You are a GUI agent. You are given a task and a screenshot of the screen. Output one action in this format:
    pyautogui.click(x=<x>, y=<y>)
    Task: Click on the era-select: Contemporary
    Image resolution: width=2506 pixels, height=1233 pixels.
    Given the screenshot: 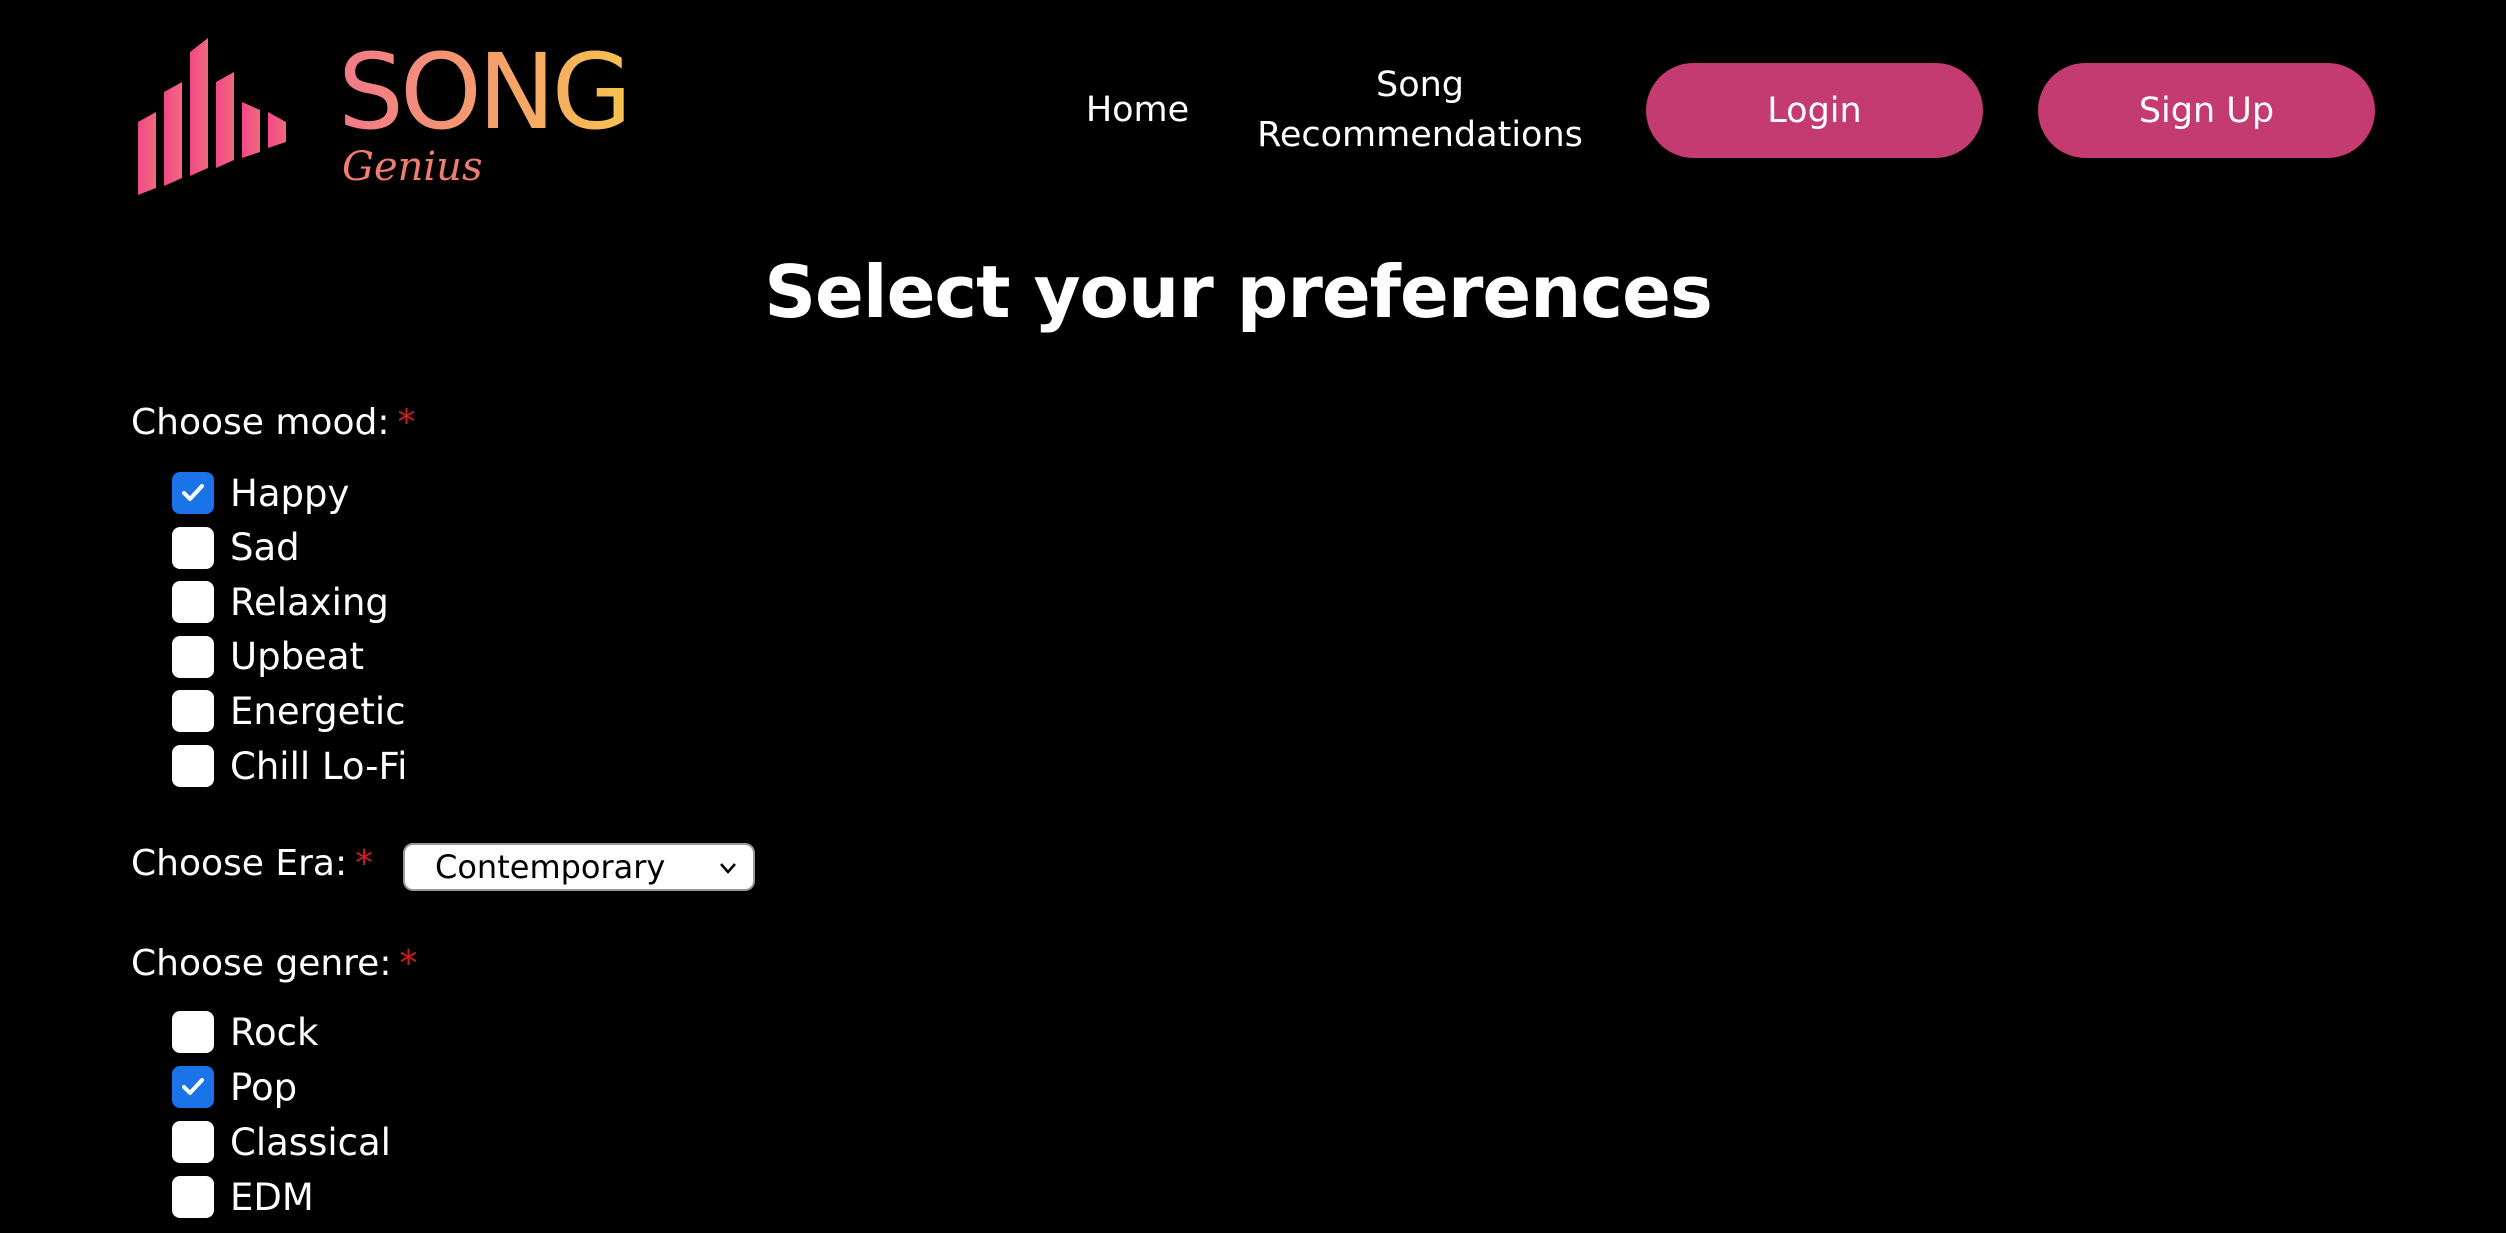 What is the action you would take?
    pyautogui.click(x=579, y=867)
    